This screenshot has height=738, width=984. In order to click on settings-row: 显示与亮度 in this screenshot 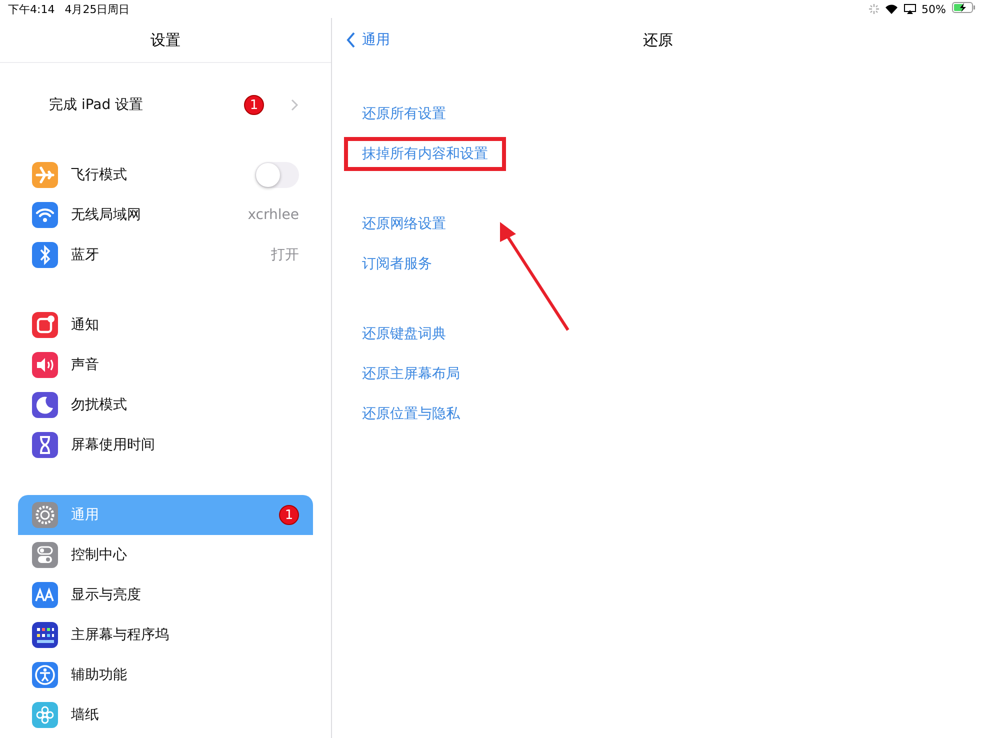, I will do `click(165, 595)`.